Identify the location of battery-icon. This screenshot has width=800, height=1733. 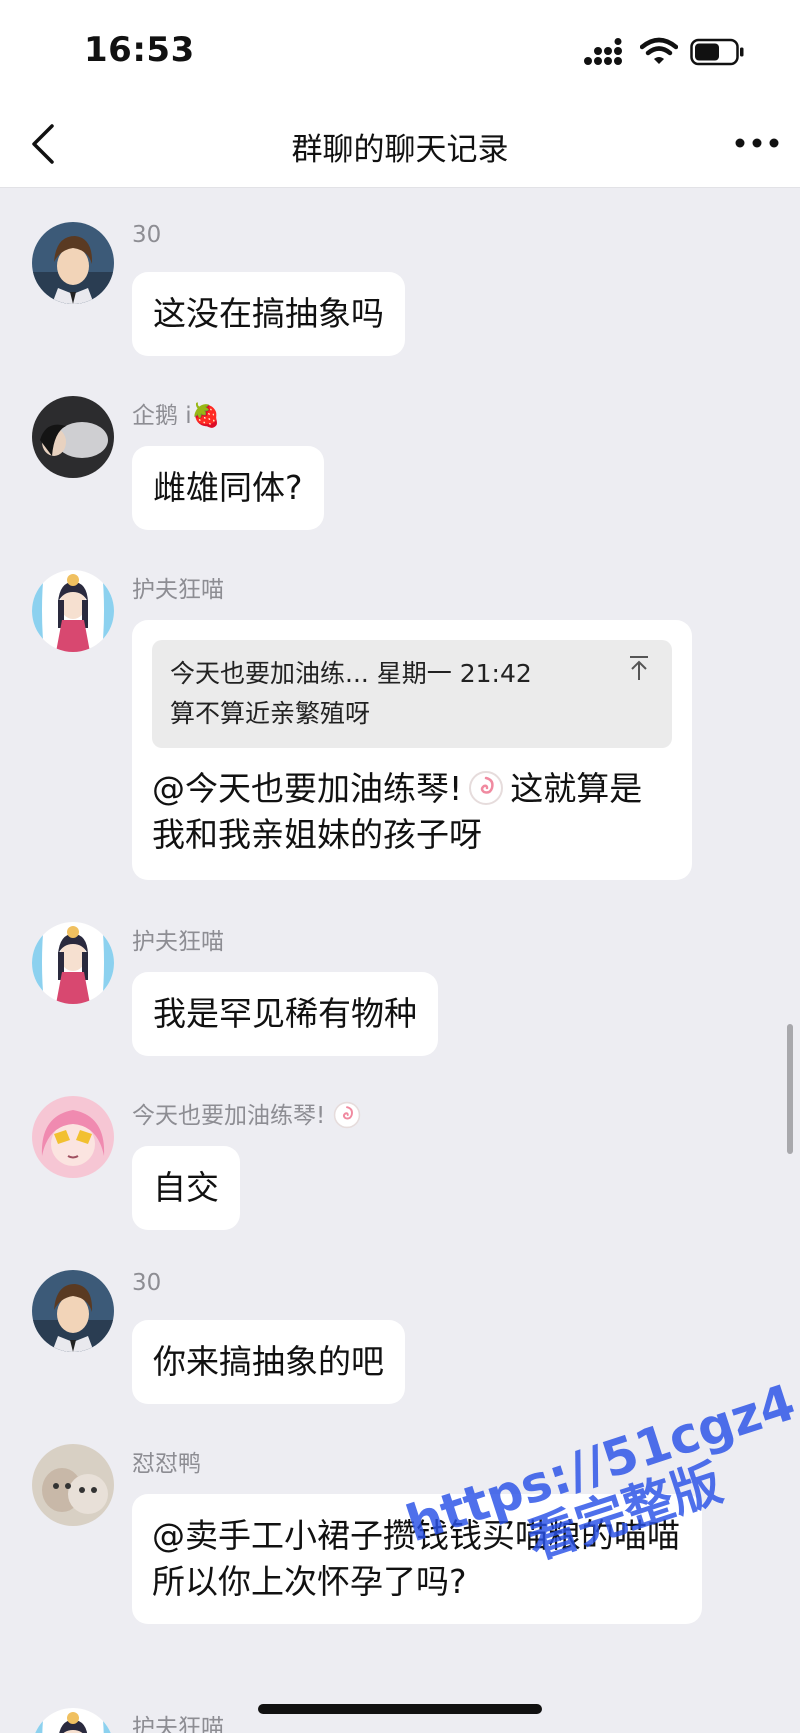
(717, 52).